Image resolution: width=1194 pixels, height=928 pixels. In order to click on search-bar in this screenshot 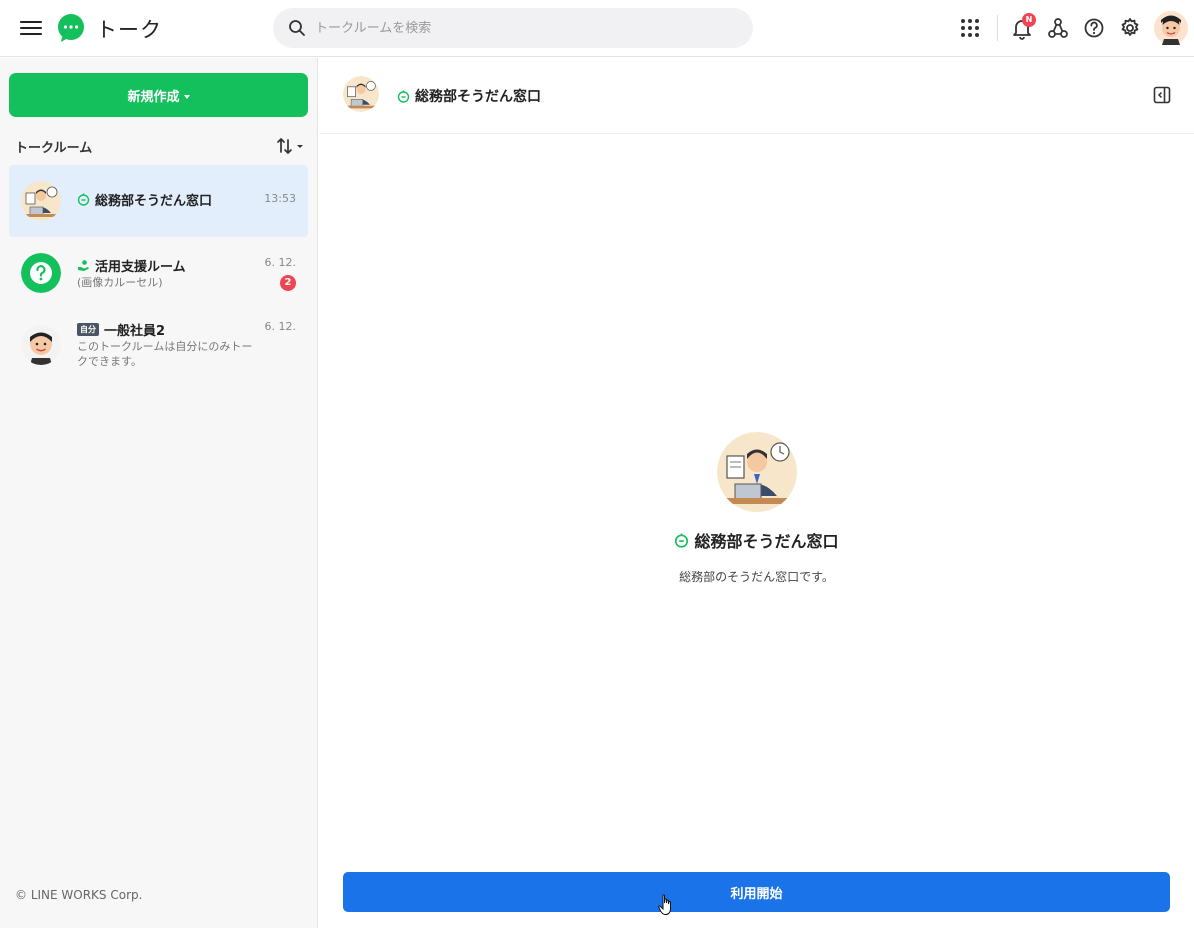, I will do `click(513, 28)`.